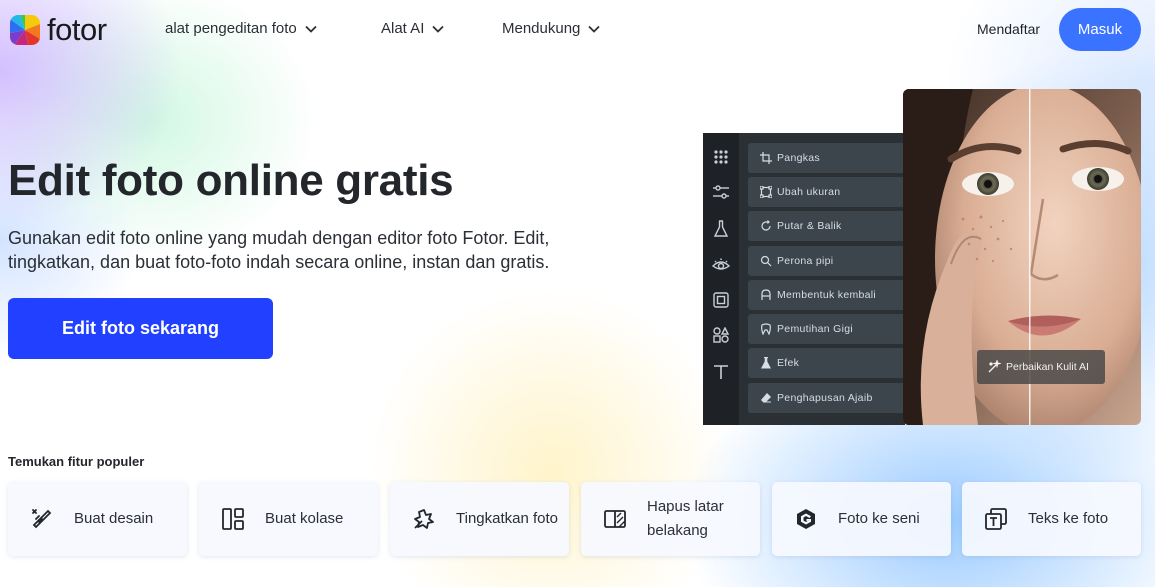 The width and height of the screenshot is (1155, 587). I want to click on tool-reshape: Membentuk kembali, so click(826, 295).